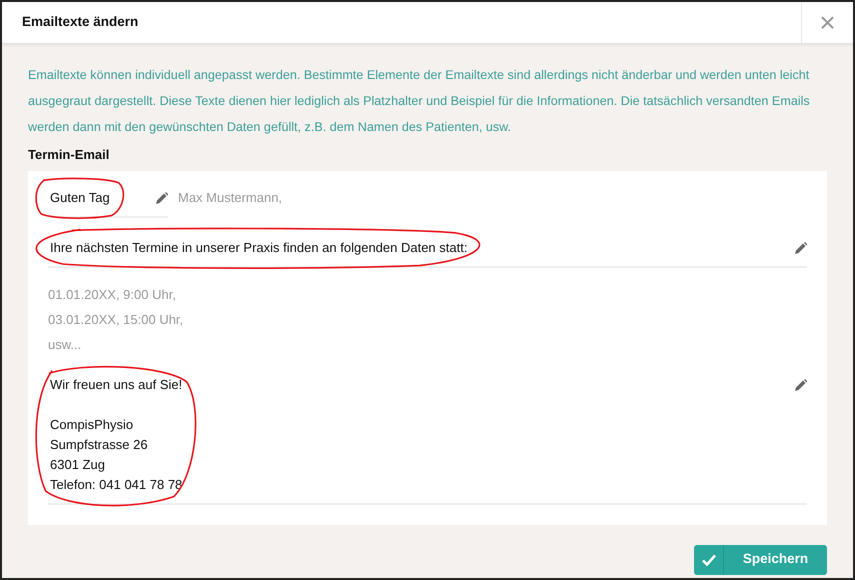  I want to click on fixed-text: 01.01.20XX, 9:00 Uhr,, so click(112, 295).